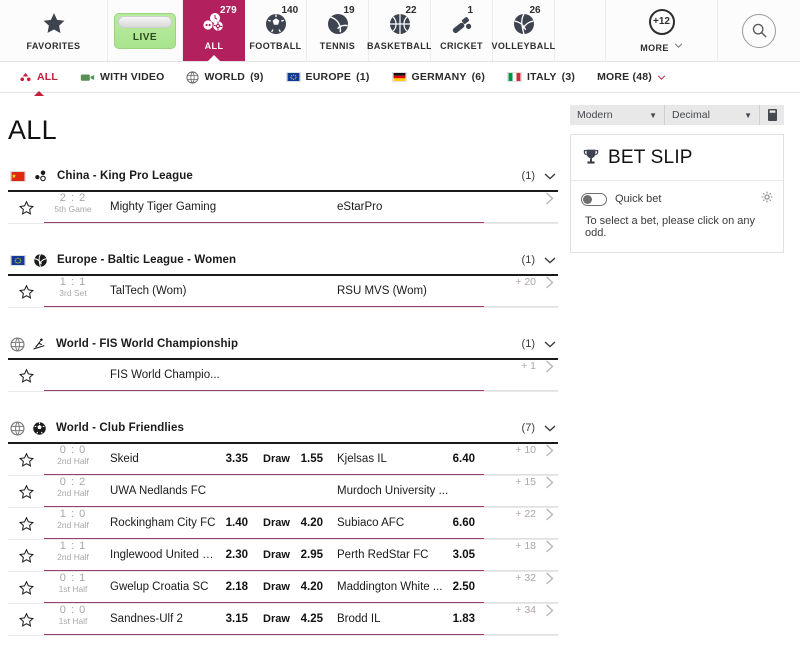  I want to click on home-odd-cell: Rockingham City FC 1.40, so click(179, 523).